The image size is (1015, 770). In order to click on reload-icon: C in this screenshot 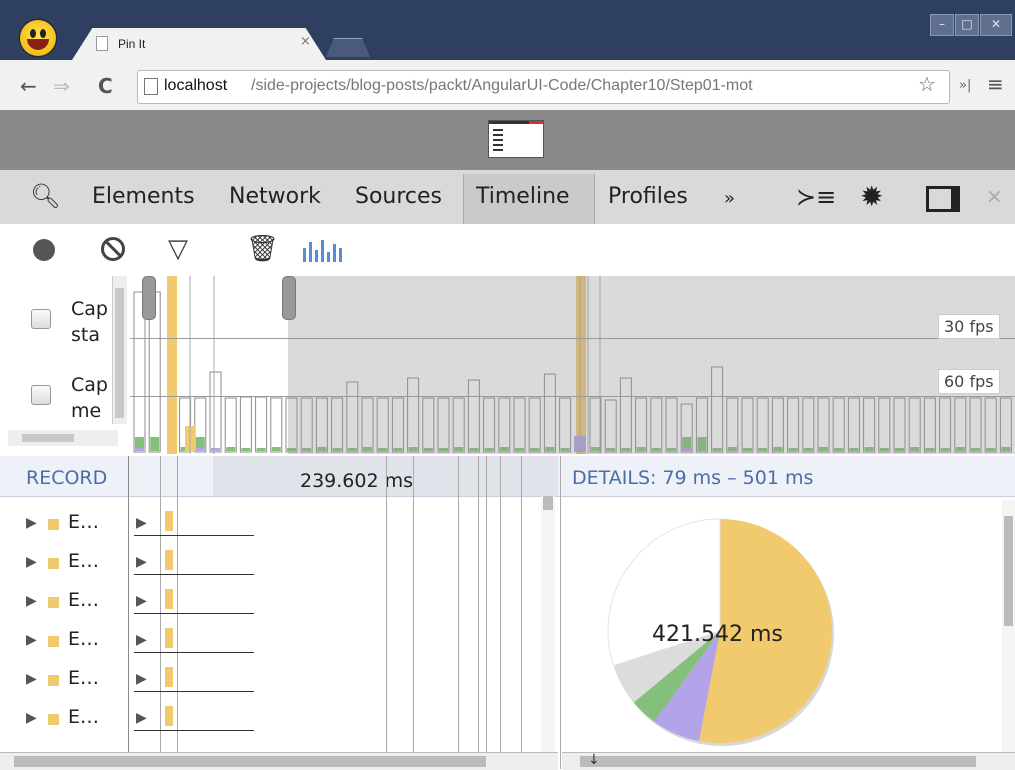, I will do `click(105, 86)`.